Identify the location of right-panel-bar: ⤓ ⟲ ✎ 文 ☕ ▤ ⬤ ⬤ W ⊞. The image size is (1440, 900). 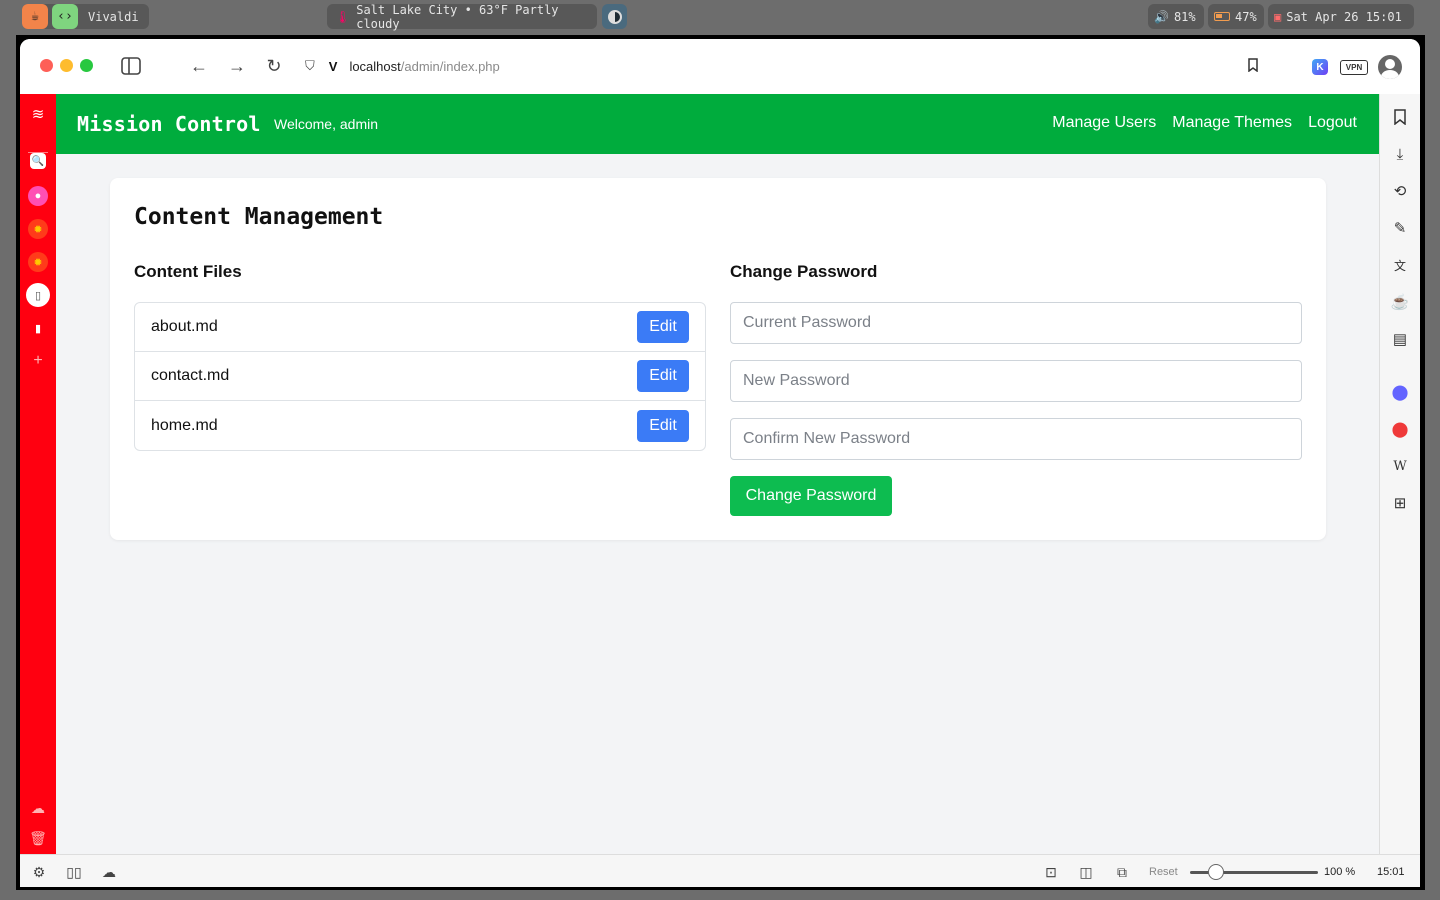
(1399, 474).